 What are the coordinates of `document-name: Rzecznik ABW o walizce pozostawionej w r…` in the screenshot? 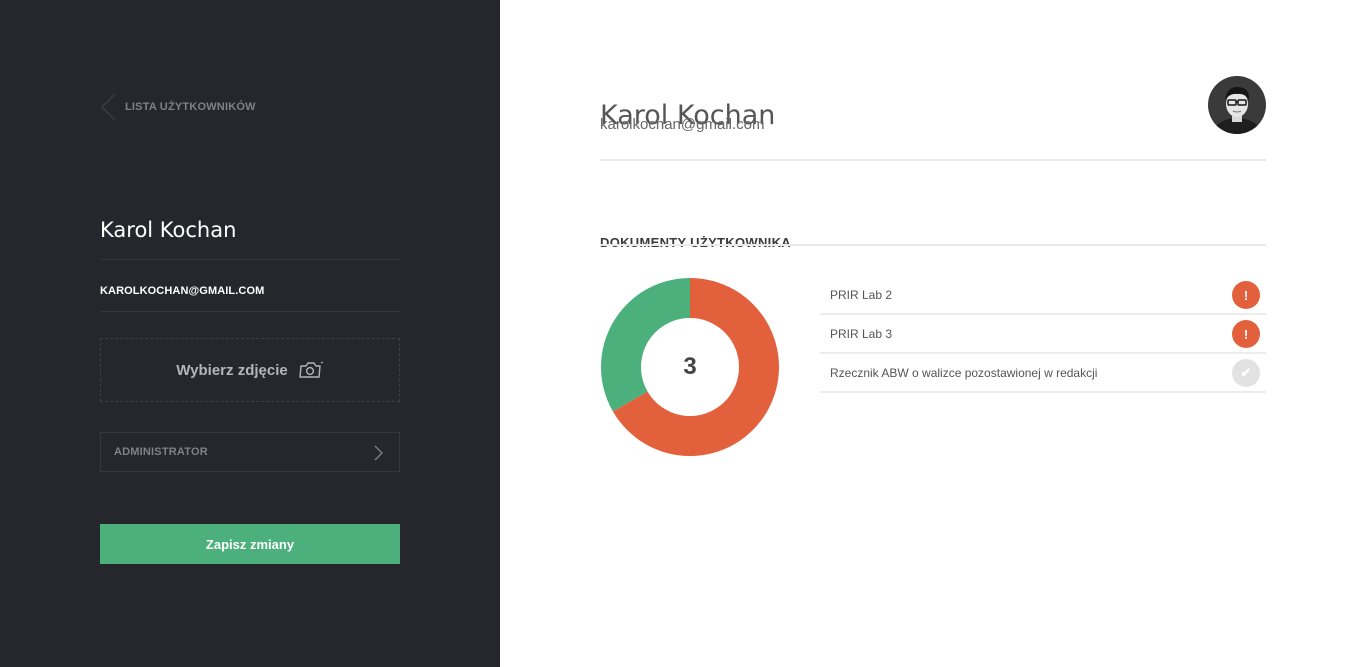 It's located at (964, 373).